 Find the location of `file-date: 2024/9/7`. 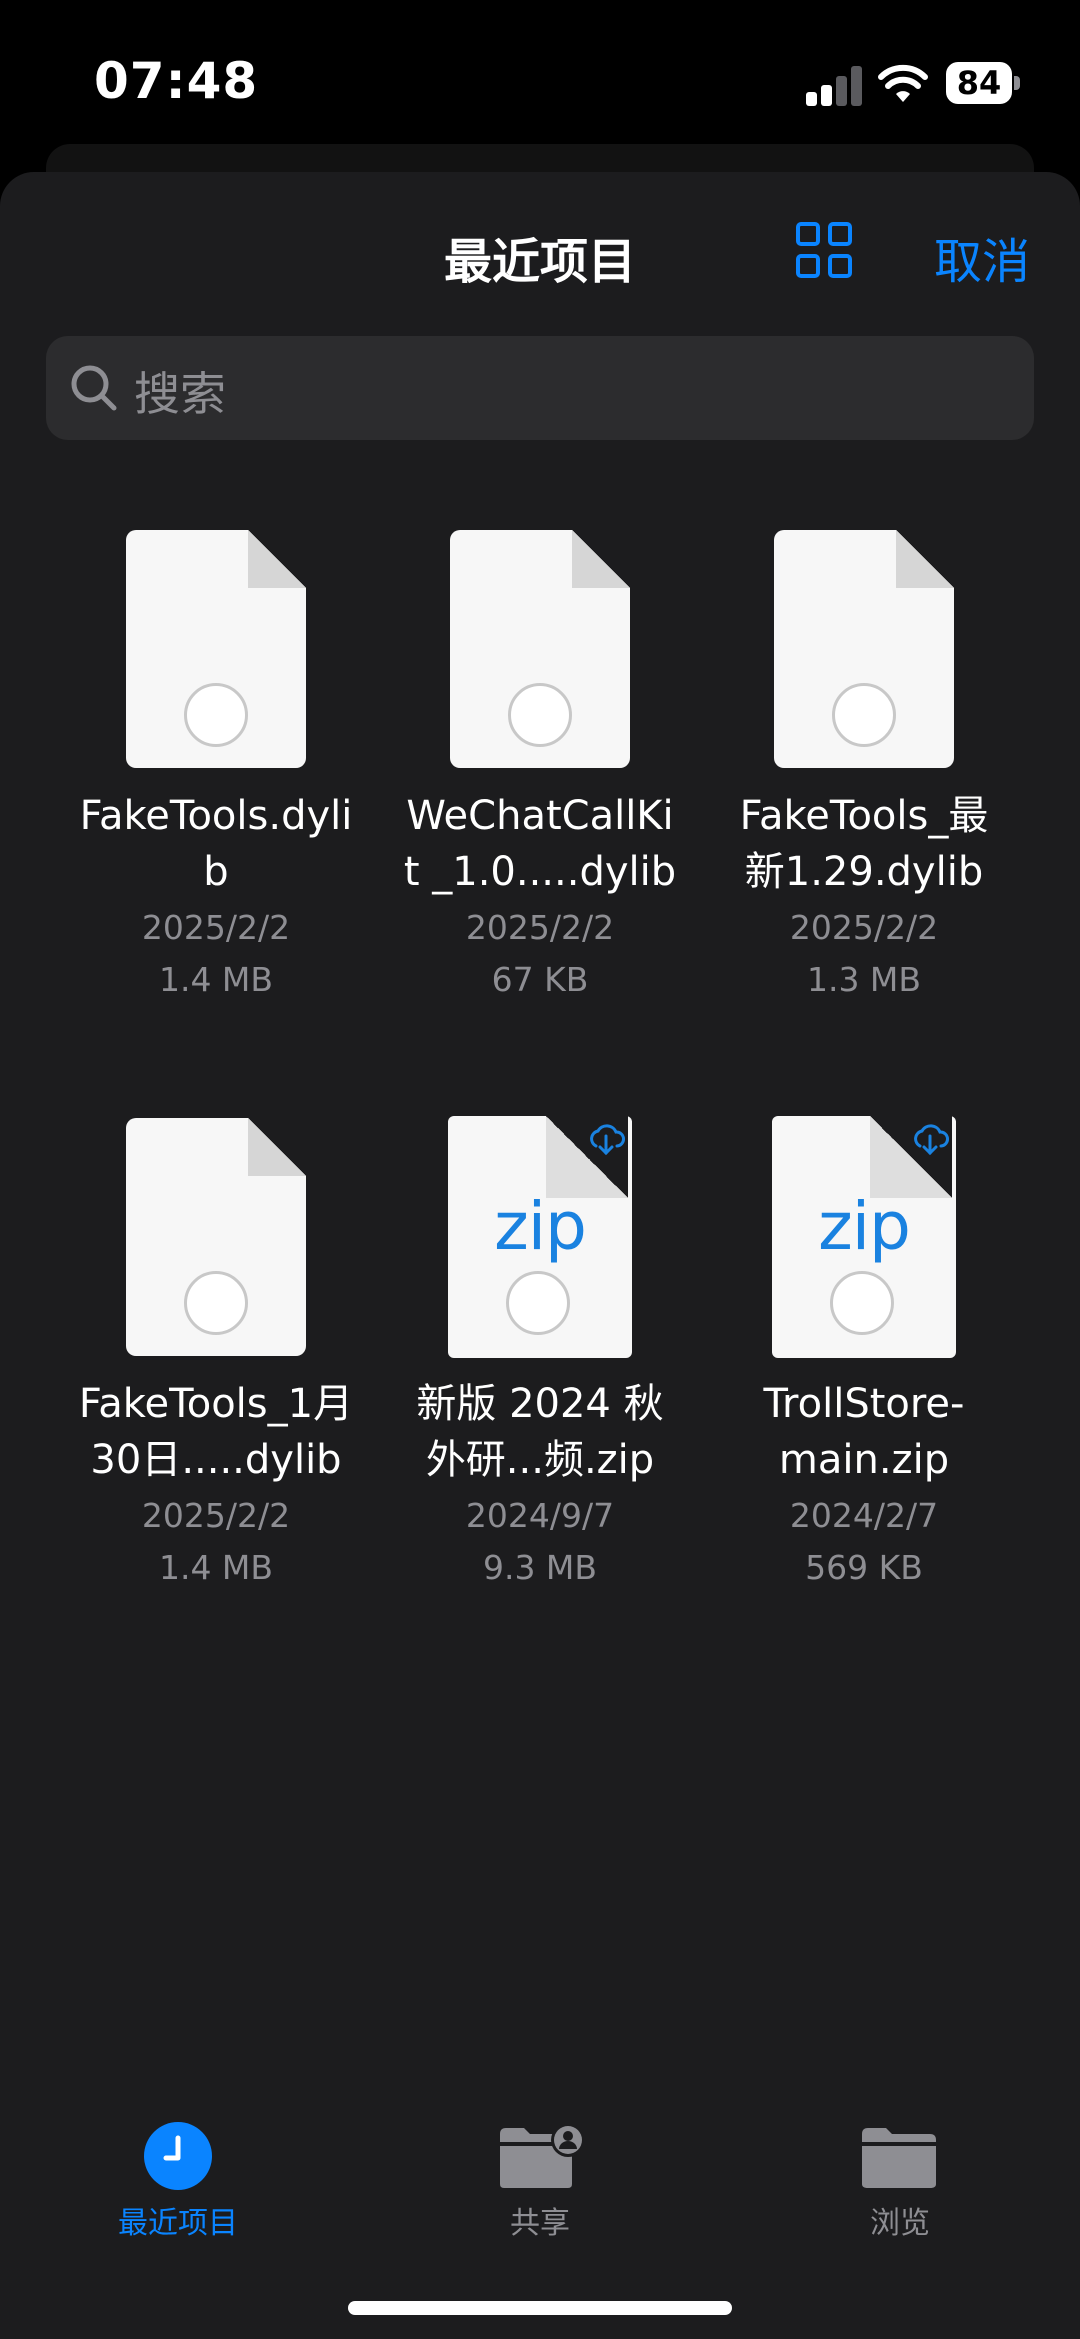

file-date: 2024/9/7 is located at coordinates (540, 1515).